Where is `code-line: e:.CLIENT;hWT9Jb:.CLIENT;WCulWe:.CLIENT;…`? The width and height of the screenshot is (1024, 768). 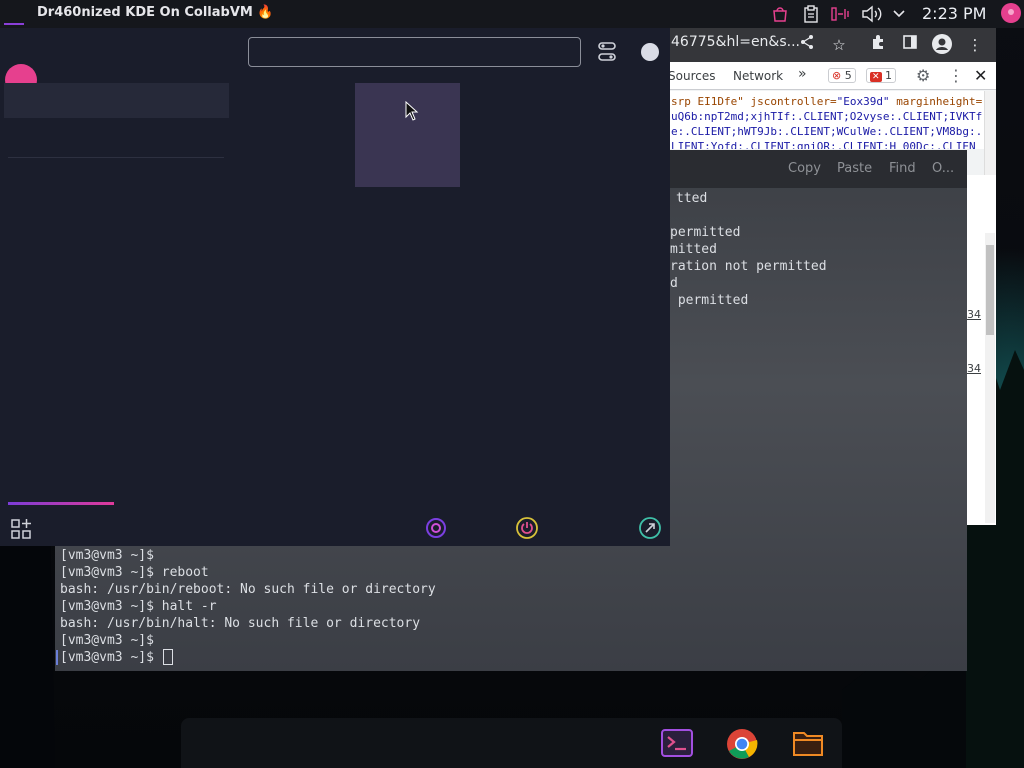
code-line: e:.CLIENT;hWT9Jb:.CLIENT;WCulWe:.CLIENT;… is located at coordinates (827, 131).